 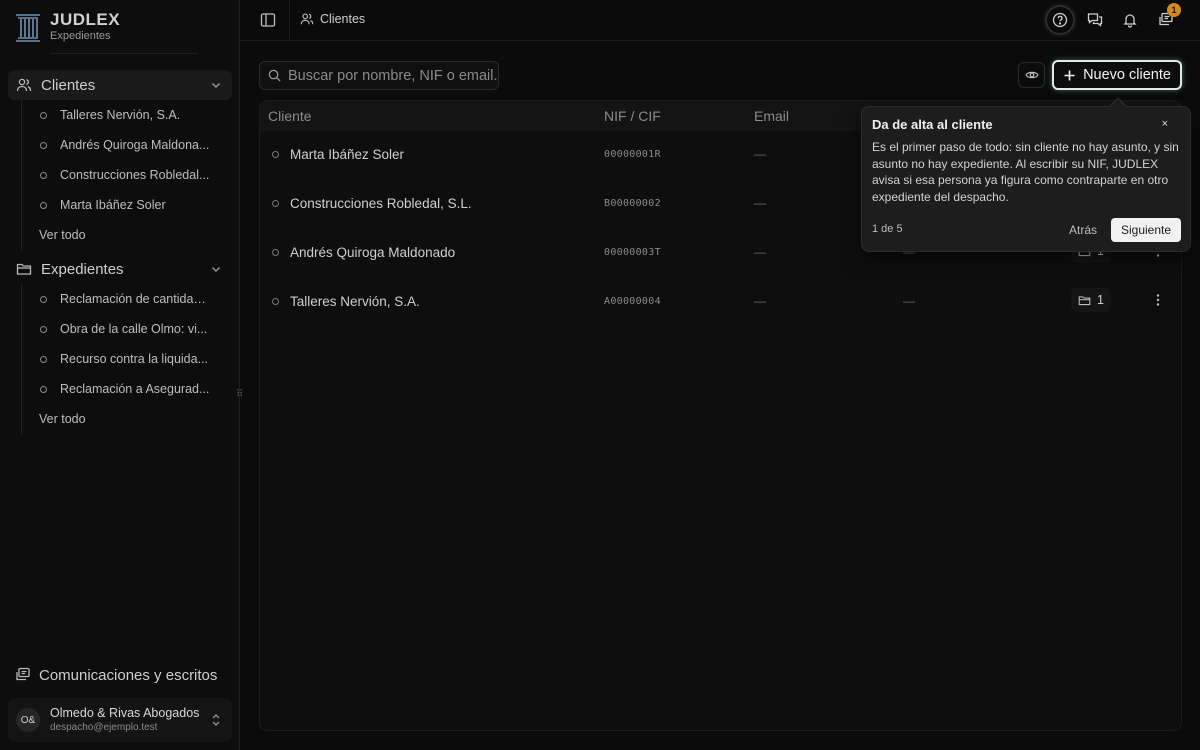 What do you see at coordinates (1083, 230) in the screenshot?
I see `tour-back-button: Atrás` at bounding box center [1083, 230].